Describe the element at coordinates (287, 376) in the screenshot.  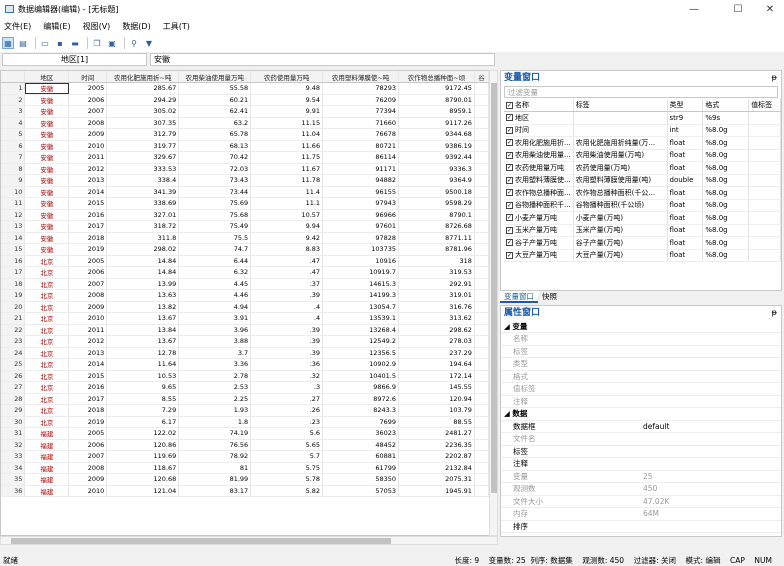
I see `cell-value: .32` at that location.